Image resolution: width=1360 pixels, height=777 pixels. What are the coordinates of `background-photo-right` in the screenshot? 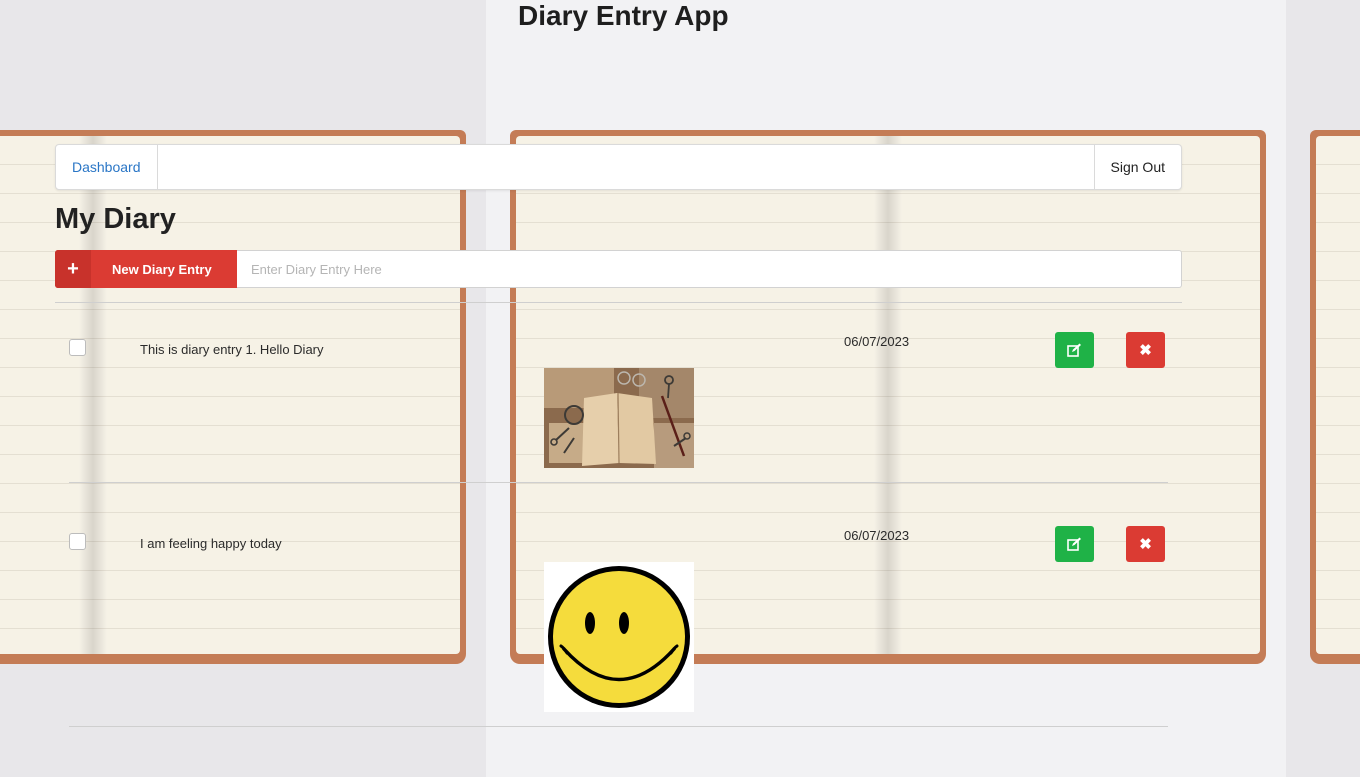 It's located at (1323, 388).